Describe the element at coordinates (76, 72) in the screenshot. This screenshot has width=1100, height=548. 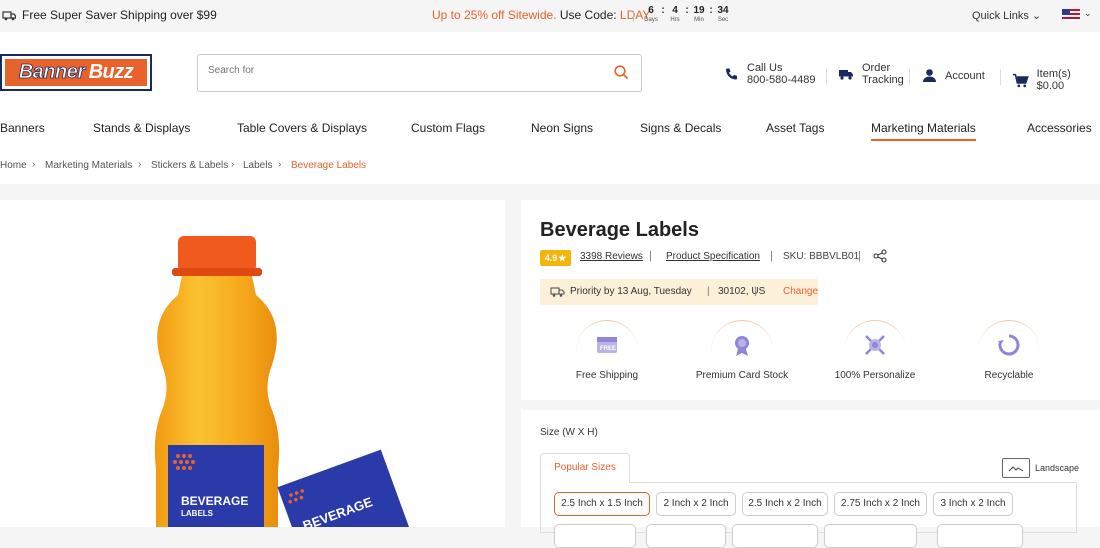
I see `bannerbuzz-logo: Banner Buzz` at that location.